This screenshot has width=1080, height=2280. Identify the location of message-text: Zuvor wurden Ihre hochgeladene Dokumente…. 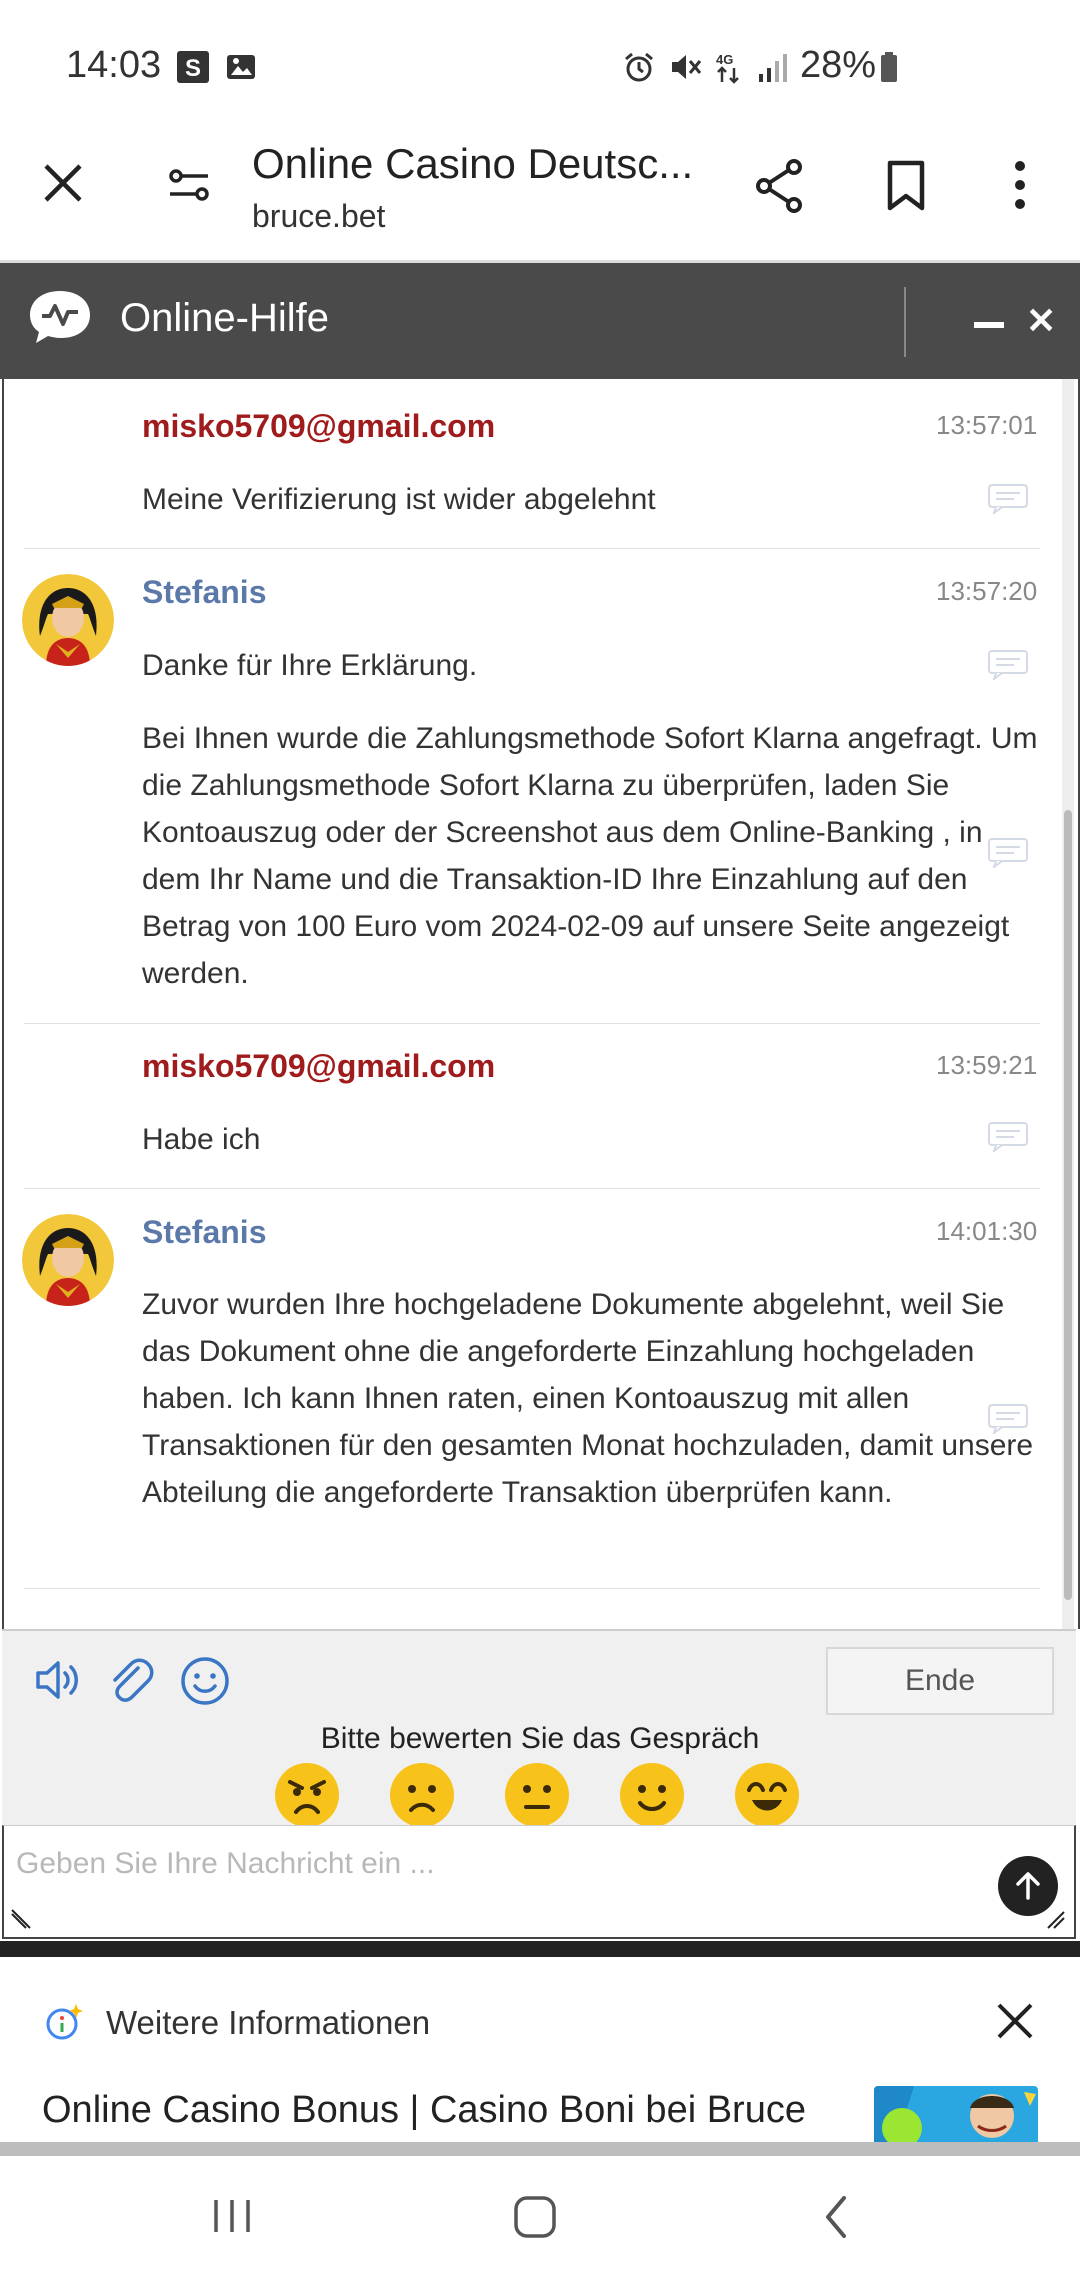
(588, 1398).